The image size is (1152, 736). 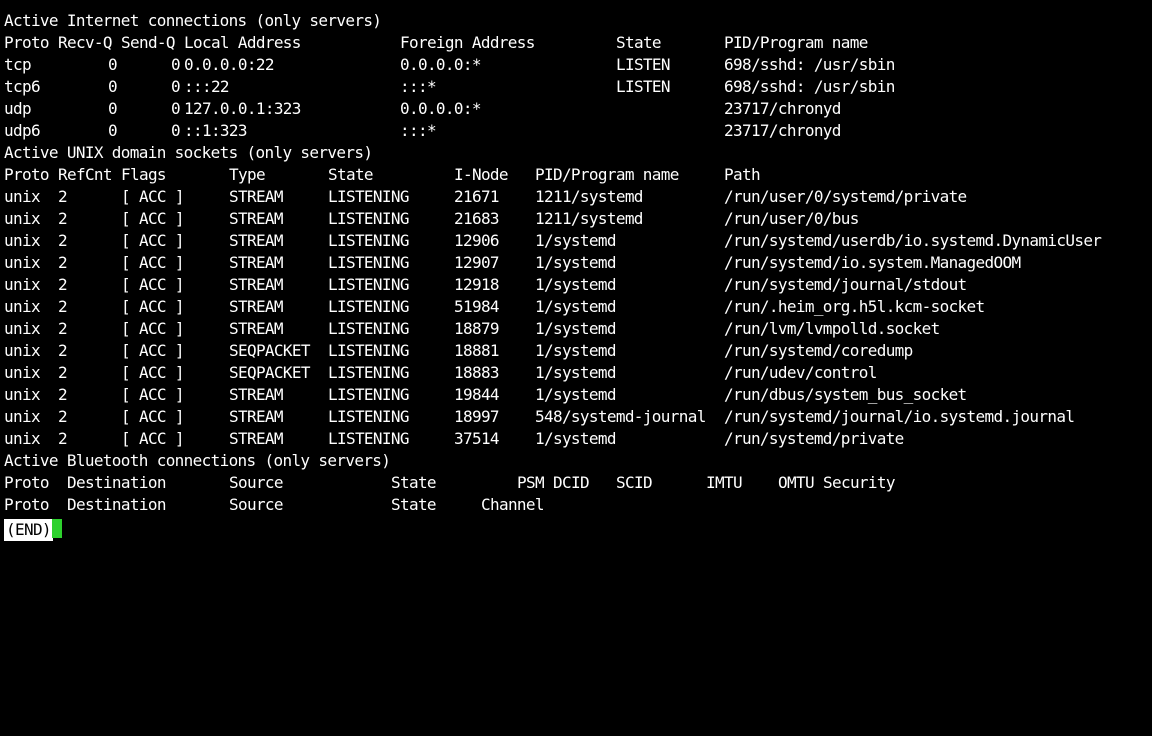 I want to click on inet-cell-proto: tcp6, so click(x=22, y=86).